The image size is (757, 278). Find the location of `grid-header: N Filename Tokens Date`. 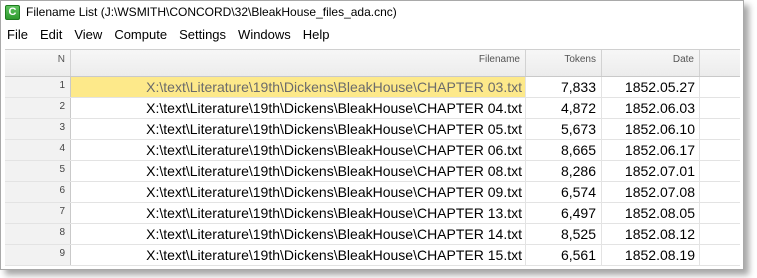

grid-header: N Filename Tokens Date is located at coordinates (372, 63).